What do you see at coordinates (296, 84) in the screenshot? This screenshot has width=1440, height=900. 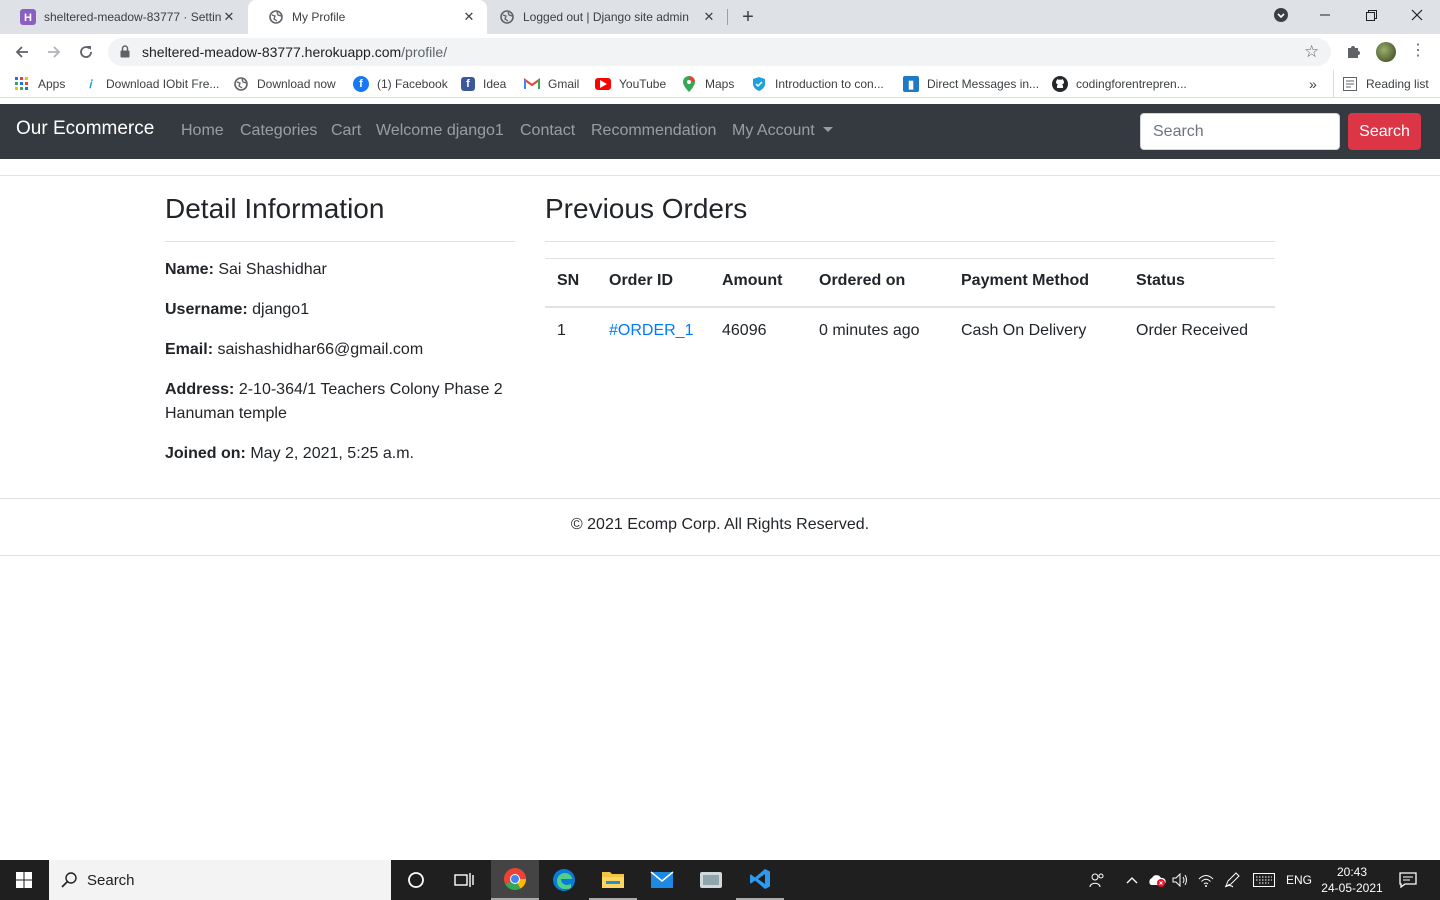 I see `bookmark-label: Download now` at bounding box center [296, 84].